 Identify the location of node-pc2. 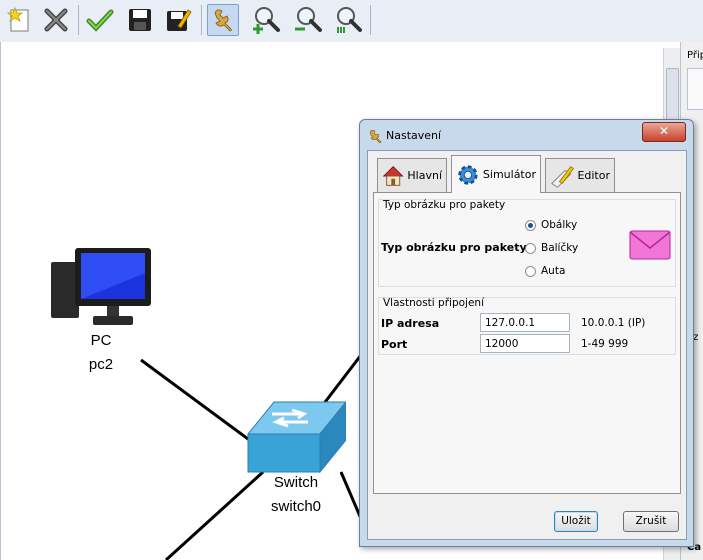
(101, 293).